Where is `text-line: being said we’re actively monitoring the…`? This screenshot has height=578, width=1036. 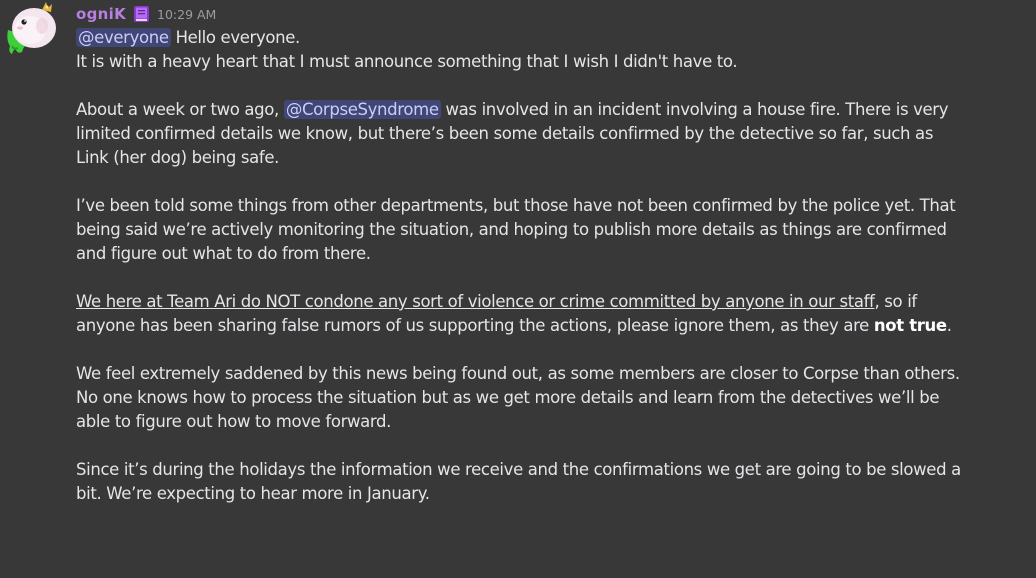 text-line: being said we’re actively monitoring the… is located at coordinates (511, 229).